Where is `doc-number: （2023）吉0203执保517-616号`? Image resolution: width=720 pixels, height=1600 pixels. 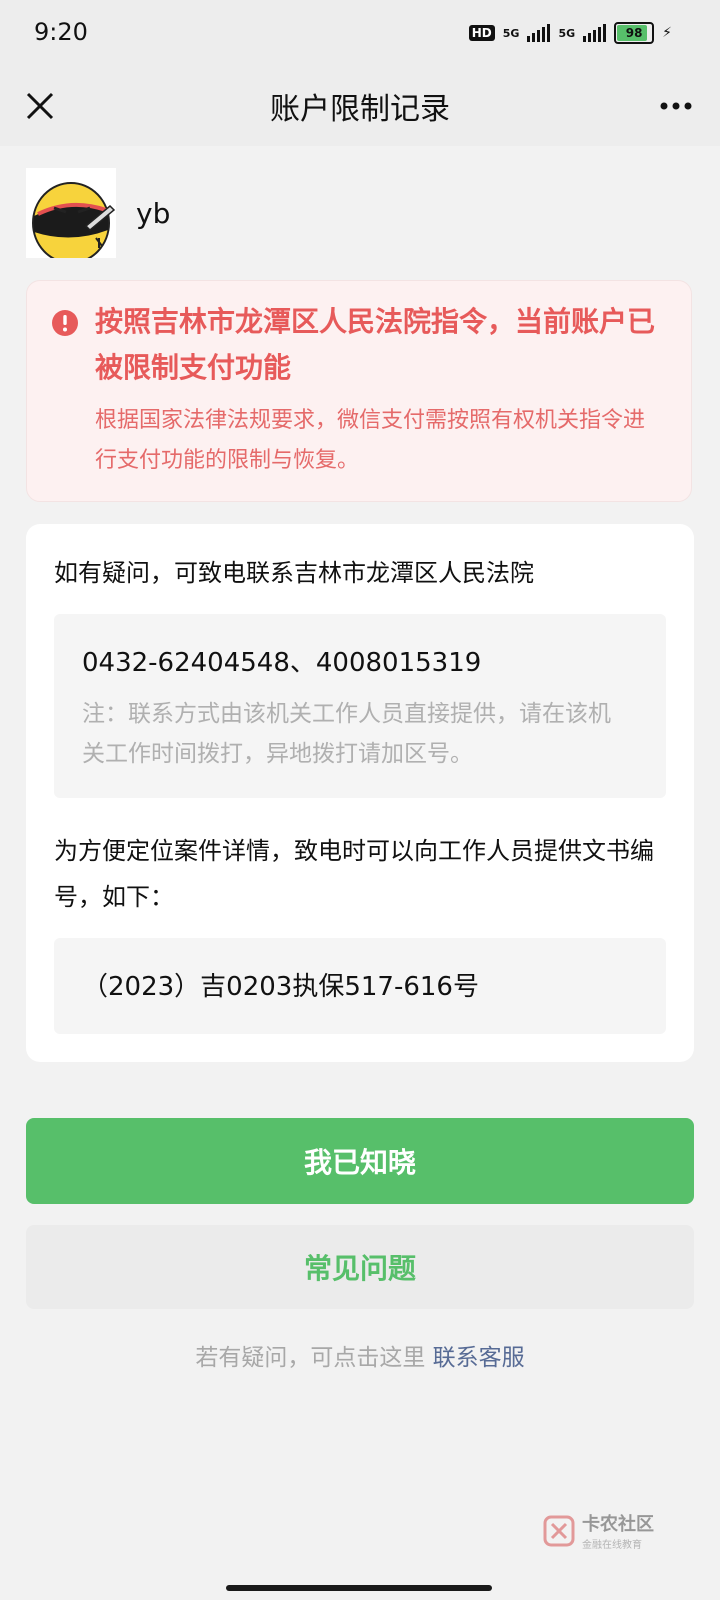 doc-number: （2023）吉0203执保517-616号 is located at coordinates (280, 987).